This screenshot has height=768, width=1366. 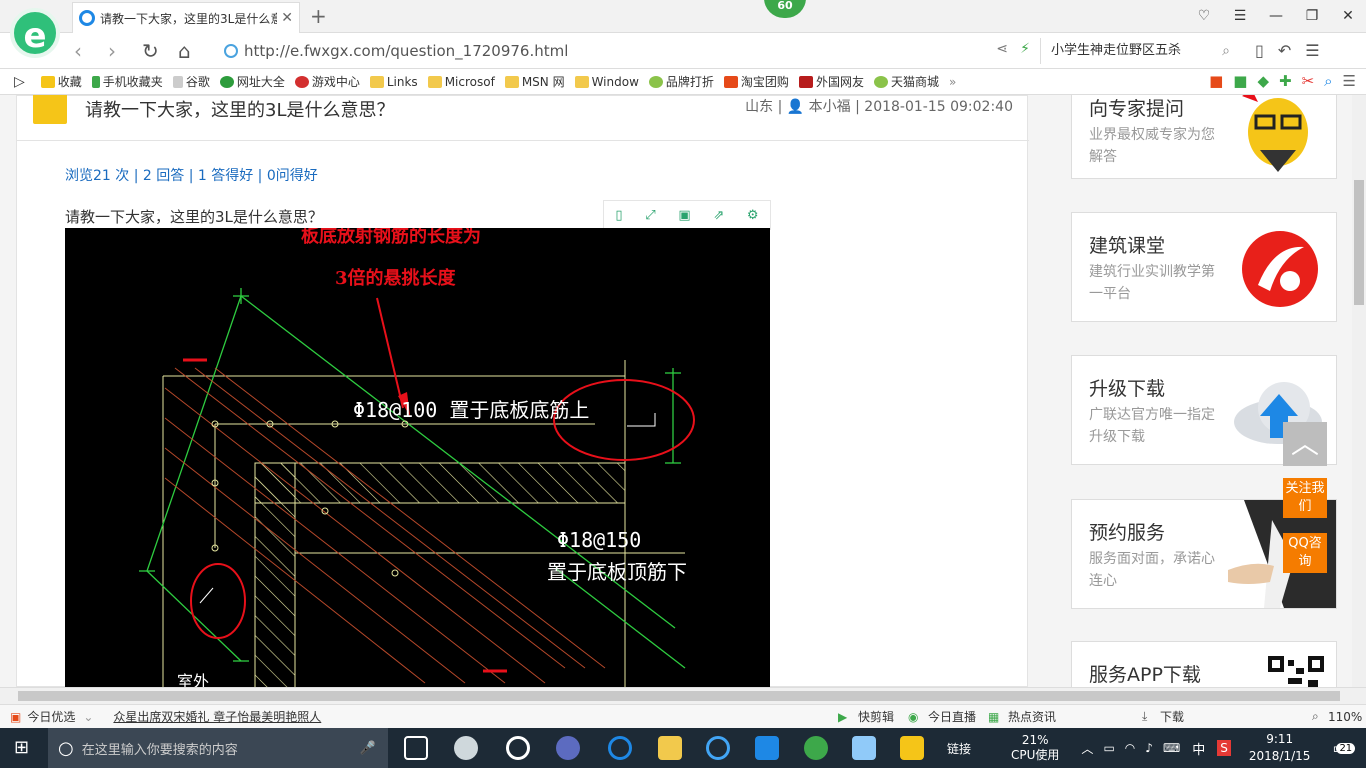 I want to click on notification-badge: 60, so click(x=785, y=9).